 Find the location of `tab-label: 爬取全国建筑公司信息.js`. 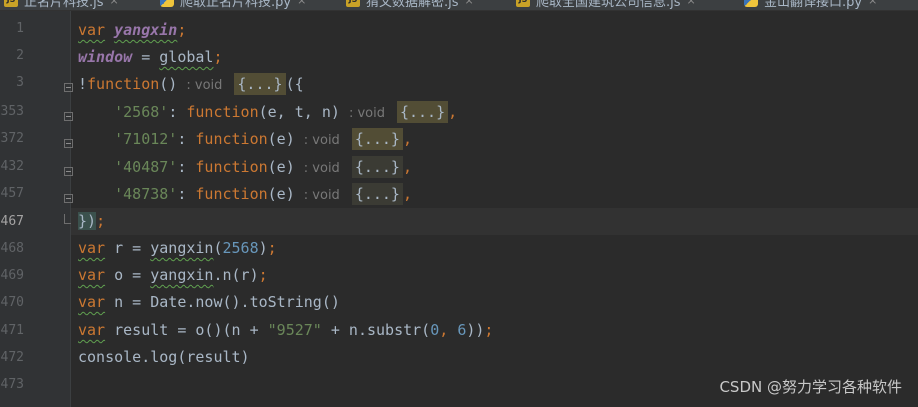

tab-label: 爬取全国建筑公司信息.js is located at coordinates (608, 5).